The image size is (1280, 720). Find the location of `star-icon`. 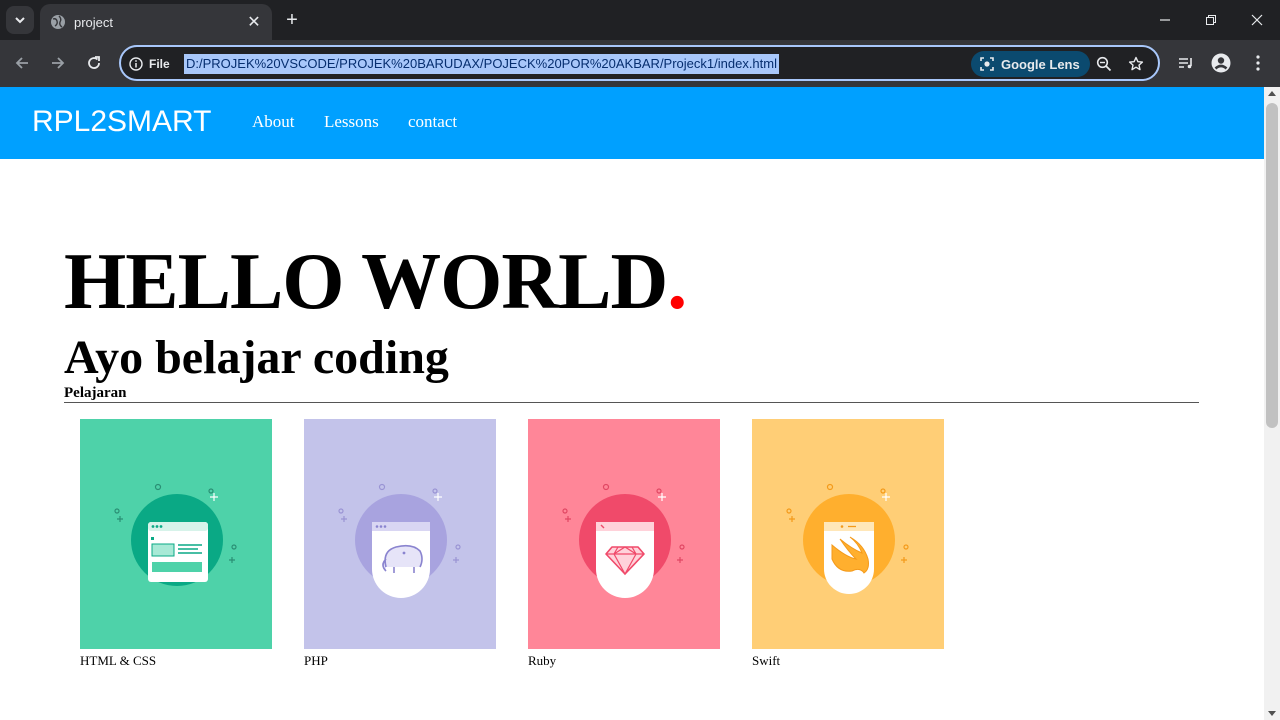

star-icon is located at coordinates (1136, 63).